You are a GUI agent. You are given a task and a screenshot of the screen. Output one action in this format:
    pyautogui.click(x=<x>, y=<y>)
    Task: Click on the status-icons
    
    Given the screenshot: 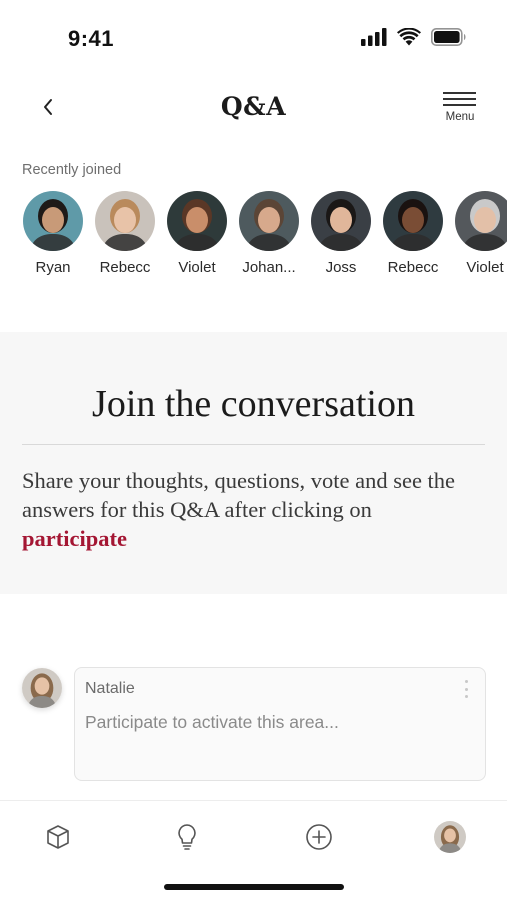 What is the action you would take?
    pyautogui.click(x=414, y=37)
    